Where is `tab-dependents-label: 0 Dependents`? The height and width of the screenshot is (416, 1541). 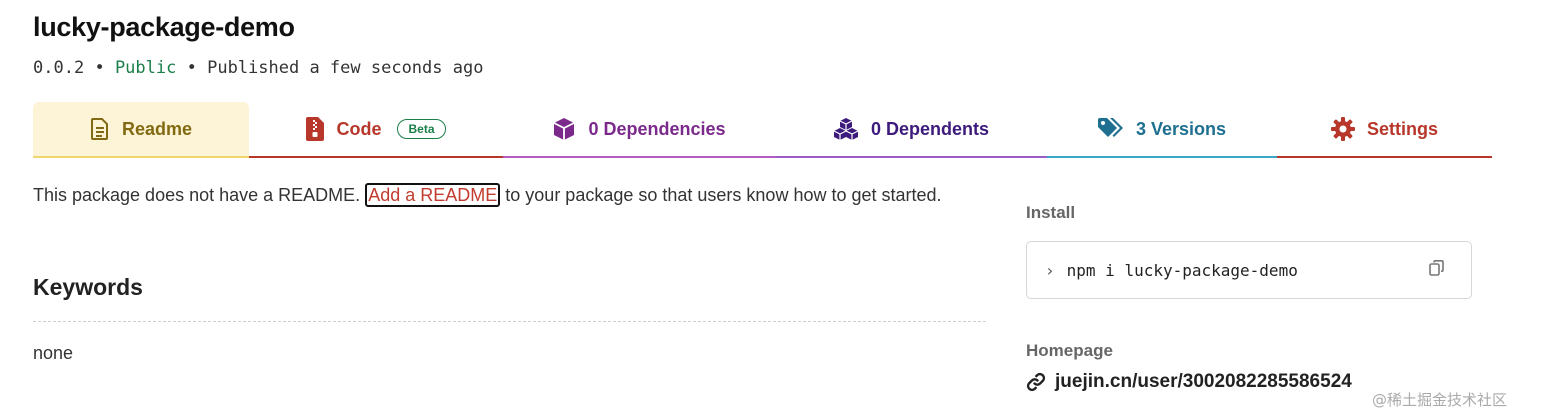 tab-dependents-label: 0 Dependents is located at coordinates (930, 128).